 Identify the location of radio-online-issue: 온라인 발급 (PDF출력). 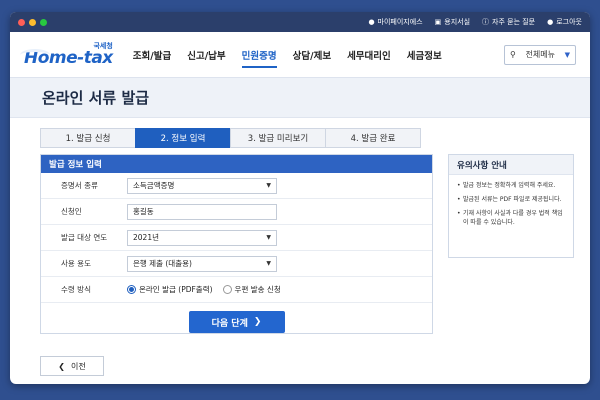
(170, 289).